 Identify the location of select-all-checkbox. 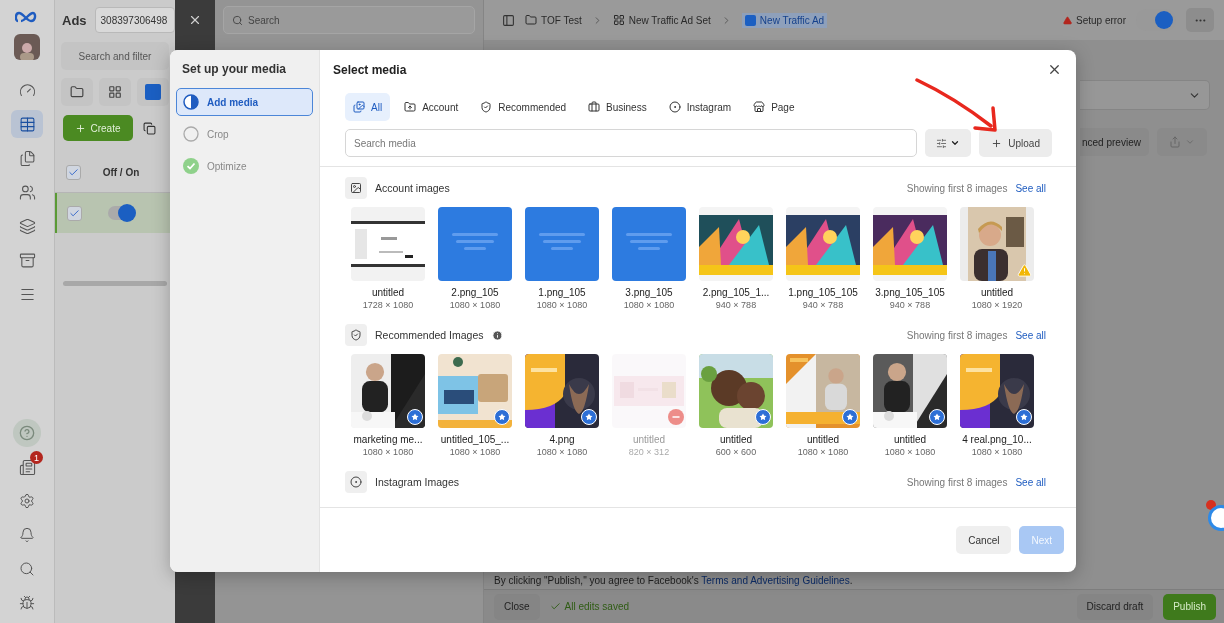
(73, 172).